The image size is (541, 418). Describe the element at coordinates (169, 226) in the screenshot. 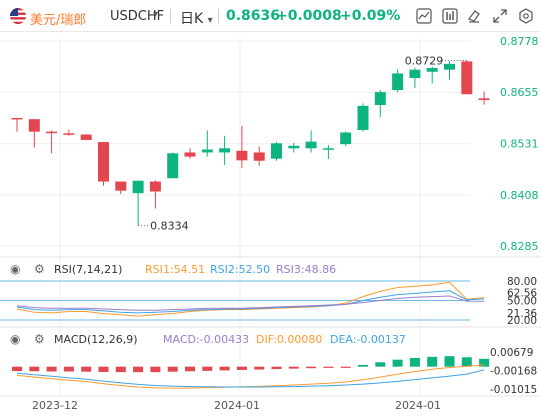

I see `low-annotation: 0.8334` at that location.